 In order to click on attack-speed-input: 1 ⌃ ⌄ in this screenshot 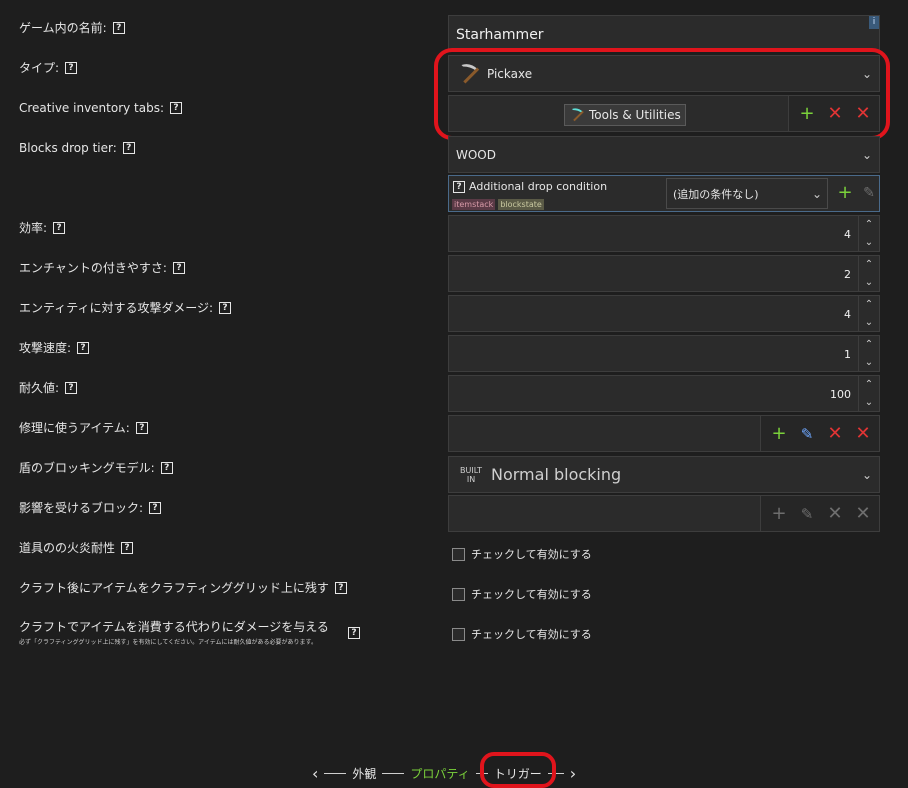, I will do `click(664, 353)`.